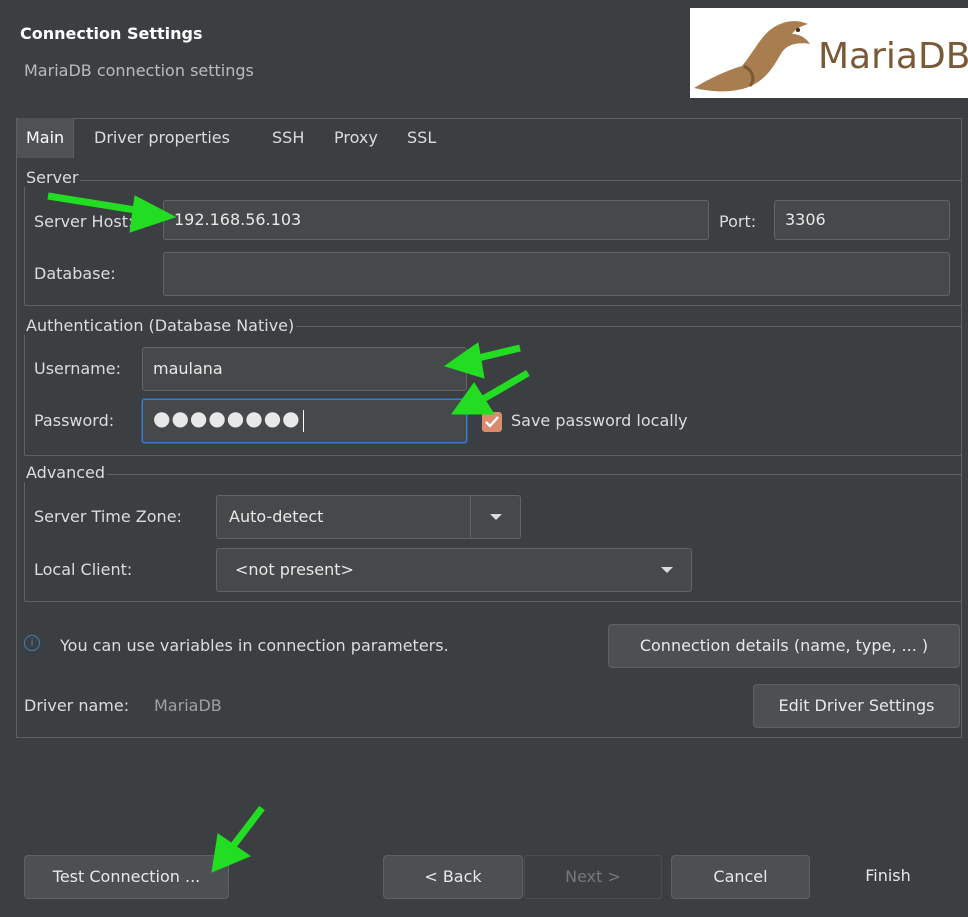 The image size is (968, 917). I want to click on mariadb-logo: MariaDB, so click(829, 53).